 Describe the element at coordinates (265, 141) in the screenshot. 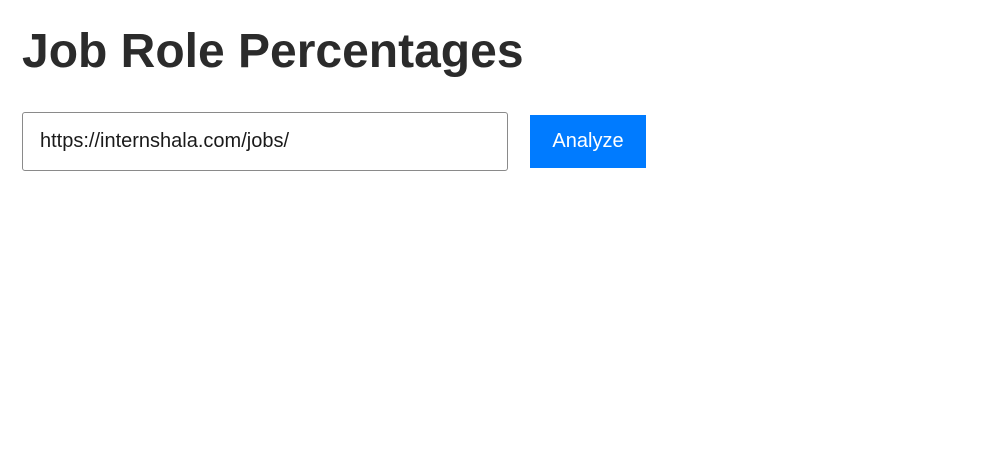

I see `url-input` at that location.